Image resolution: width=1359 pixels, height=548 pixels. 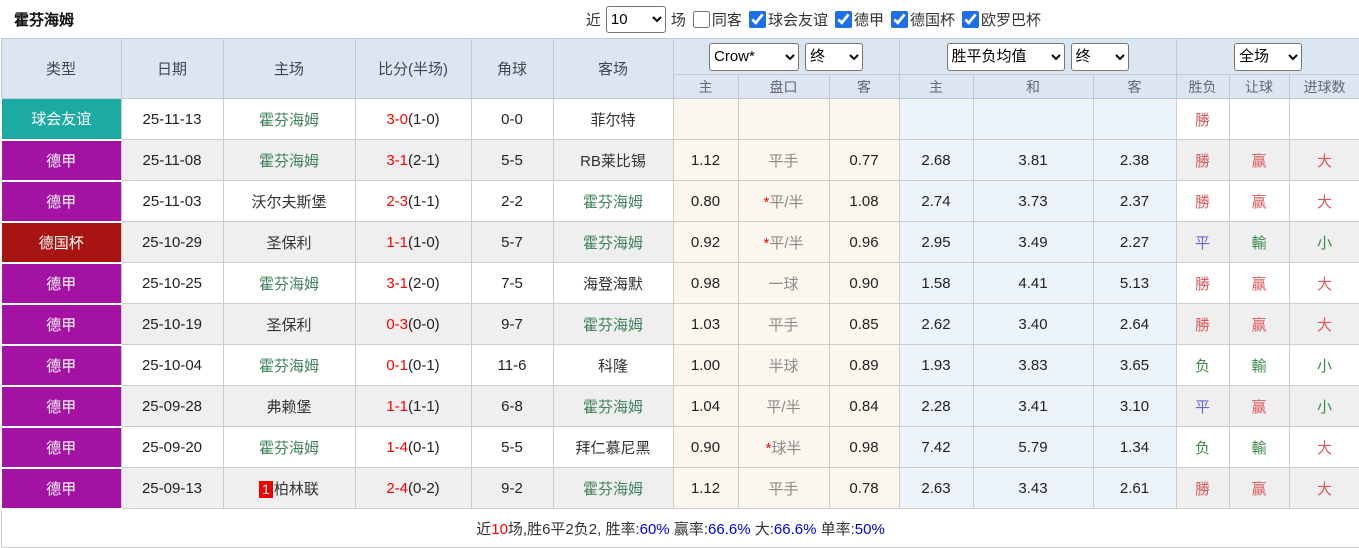 I want to click on score-cell: 3-1(2-0), so click(x=413, y=283).